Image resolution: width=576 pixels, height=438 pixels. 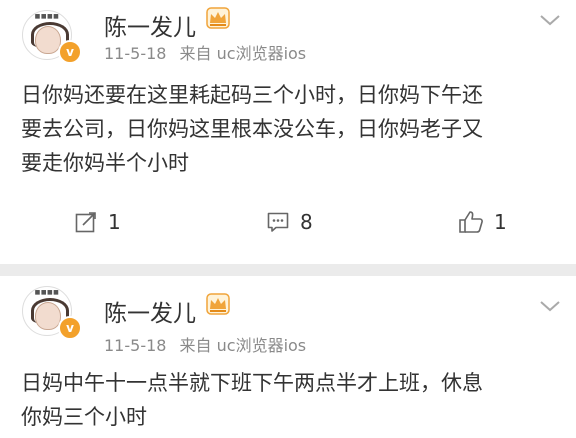 What do you see at coordinates (500, 222) in the screenshot?
I see `like-count: 1` at bounding box center [500, 222].